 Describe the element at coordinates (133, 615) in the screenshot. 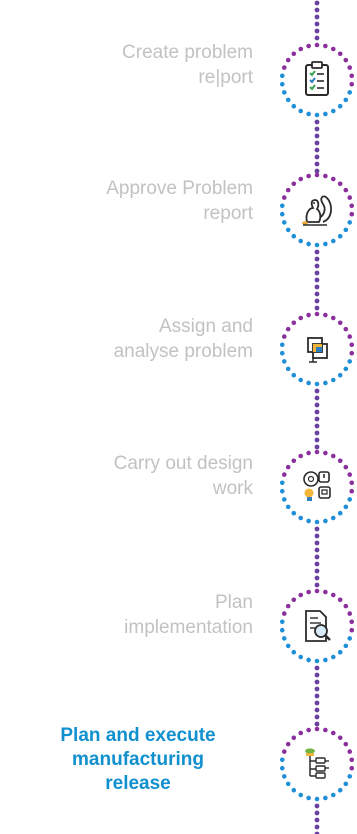

I see `step-label-plan-implementation: Plan implementation` at that location.